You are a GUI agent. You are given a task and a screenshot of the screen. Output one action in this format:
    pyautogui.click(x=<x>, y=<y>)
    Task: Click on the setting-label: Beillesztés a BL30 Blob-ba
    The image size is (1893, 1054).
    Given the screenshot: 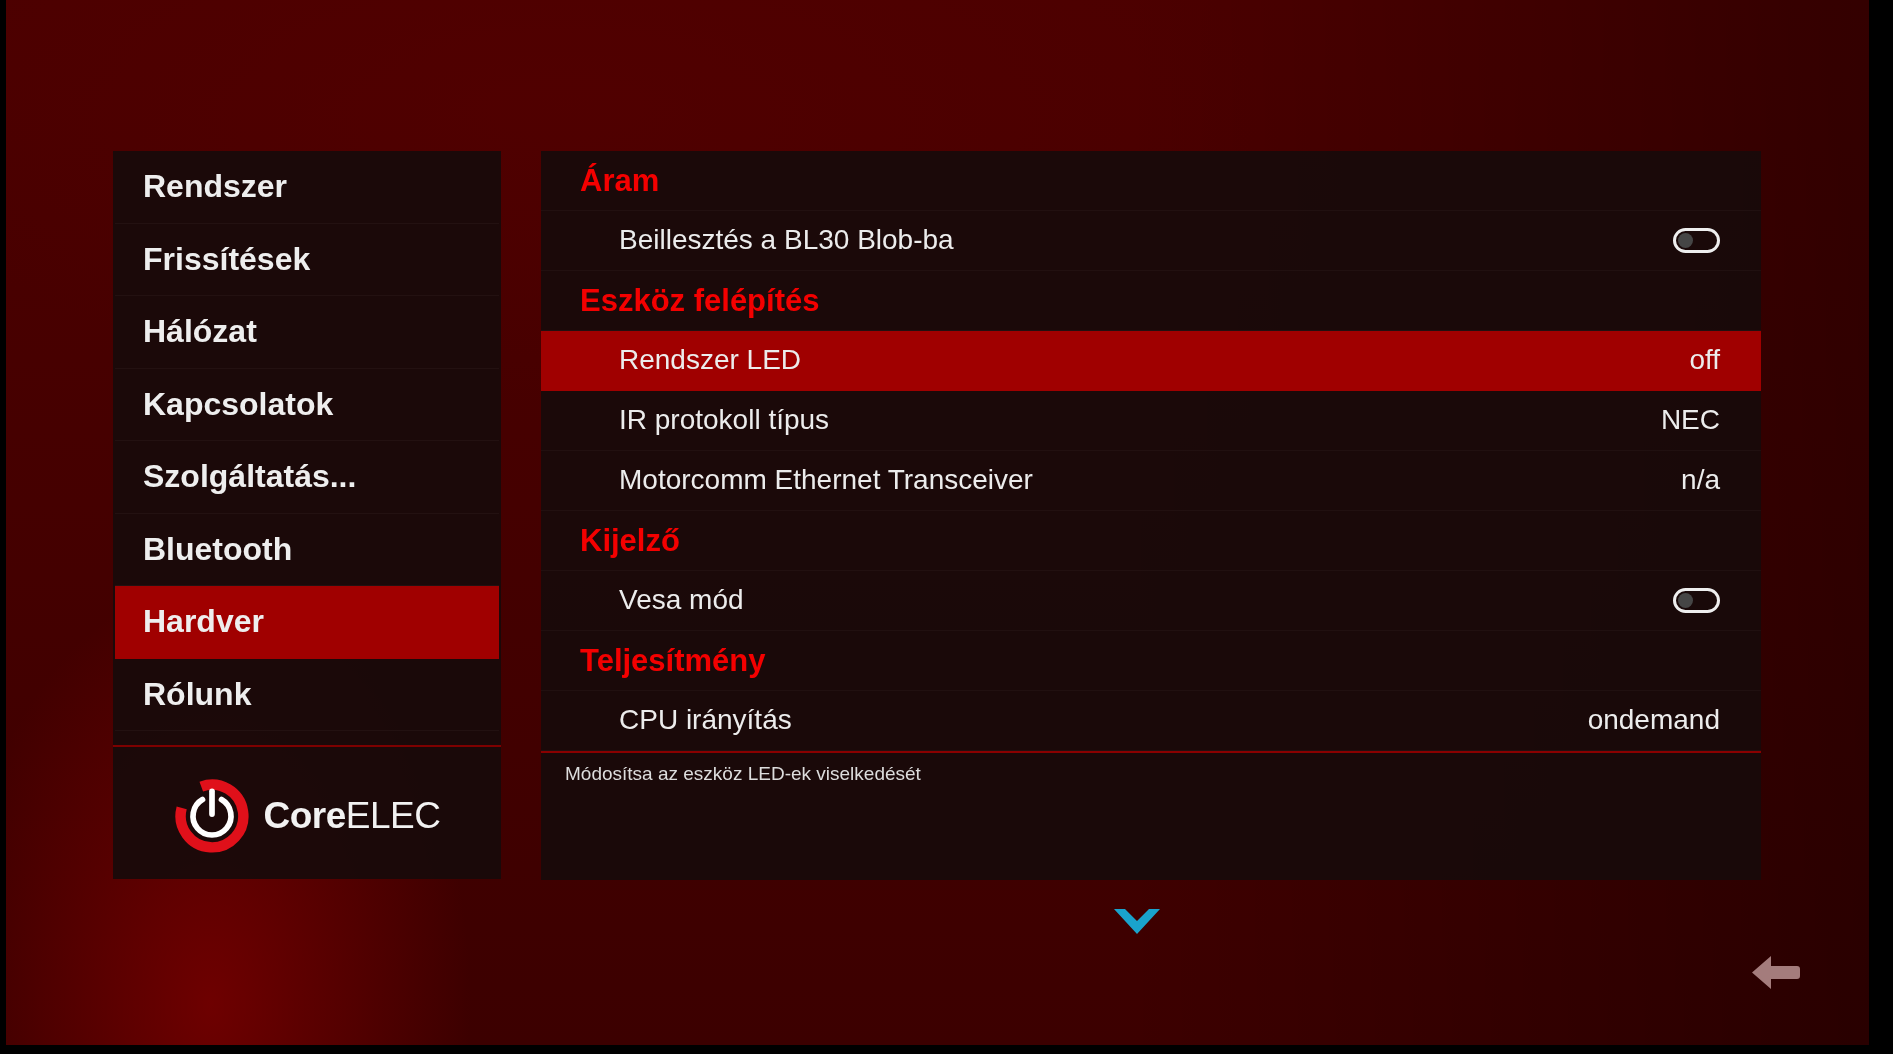 What is the action you would take?
    pyautogui.click(x=786, y=240)
    